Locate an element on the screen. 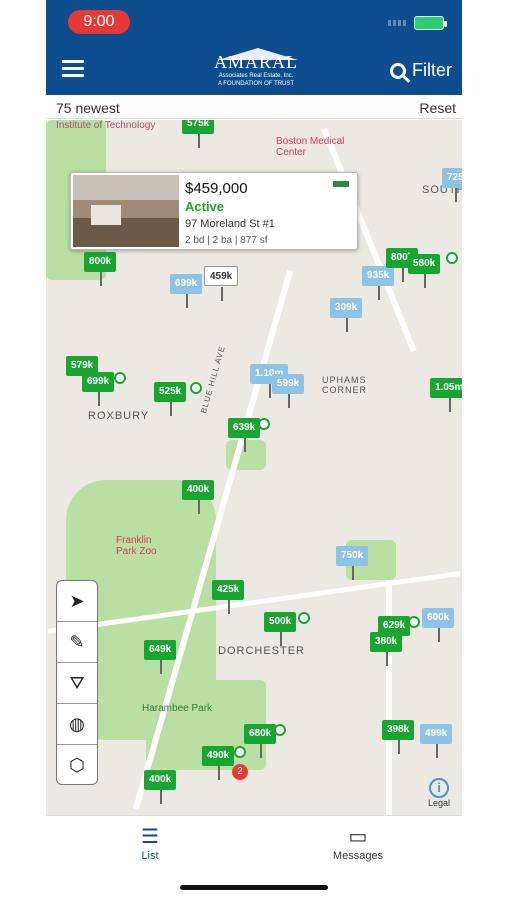  mls-logo-icon is located at coordinates (341, 184).